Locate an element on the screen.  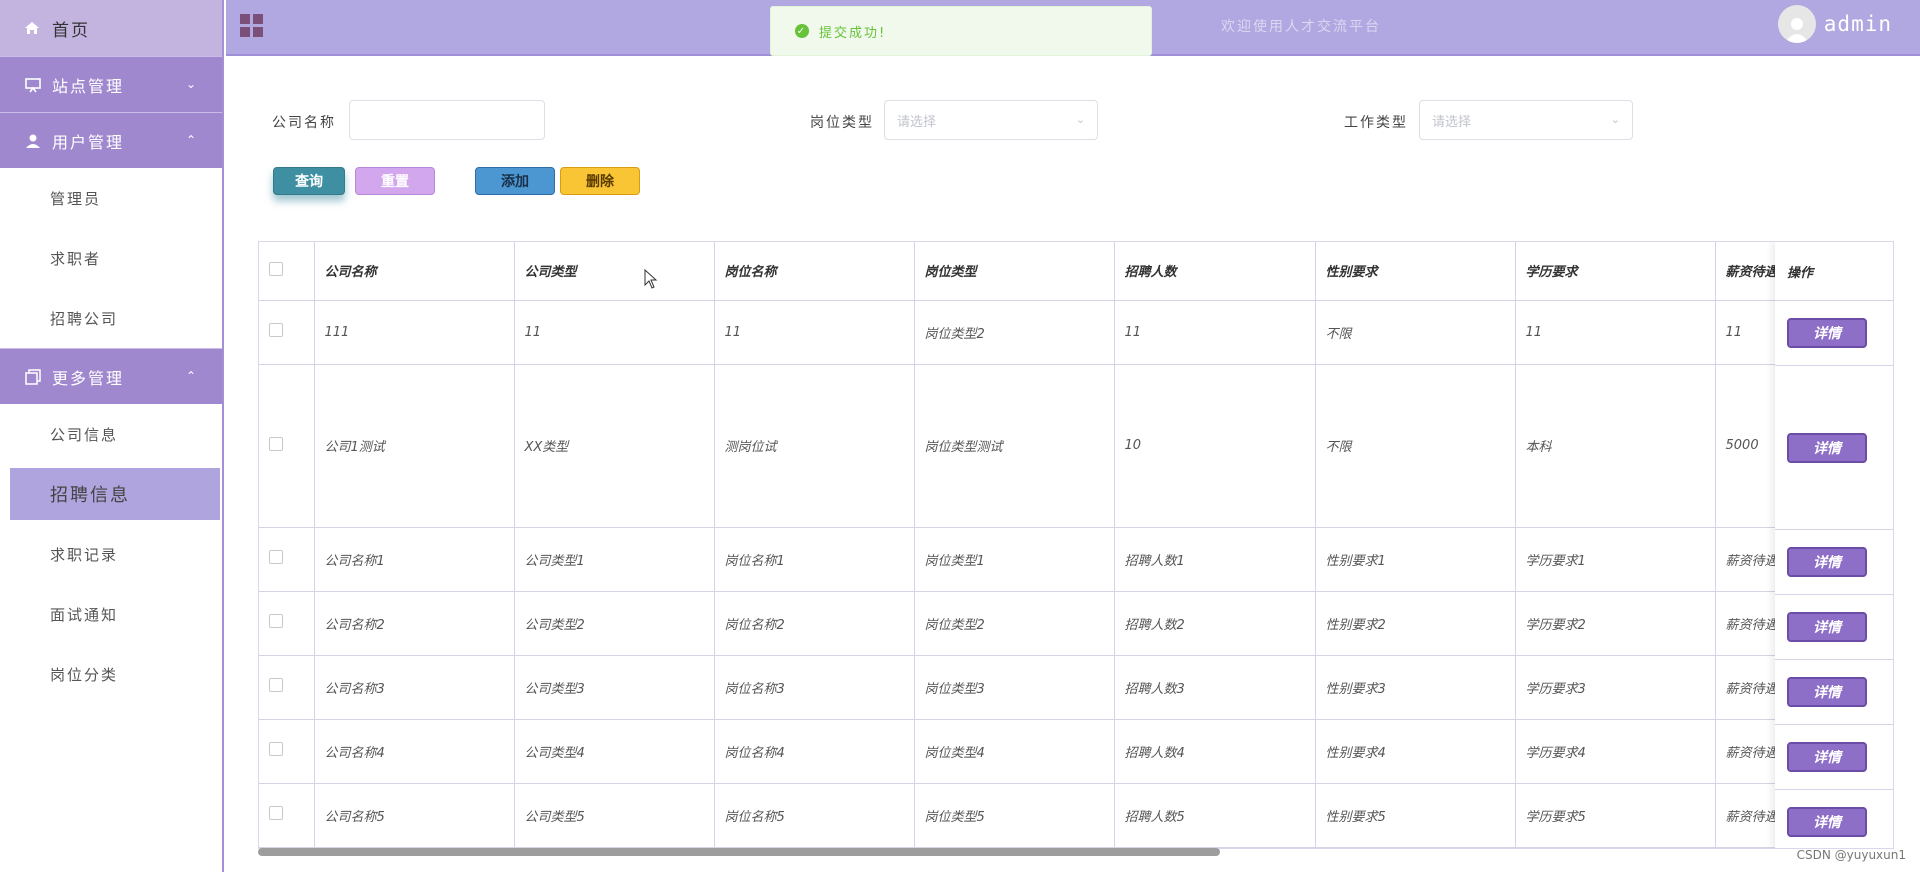
table-cell: 性别要求5 is located at coordinates (1415, 815).